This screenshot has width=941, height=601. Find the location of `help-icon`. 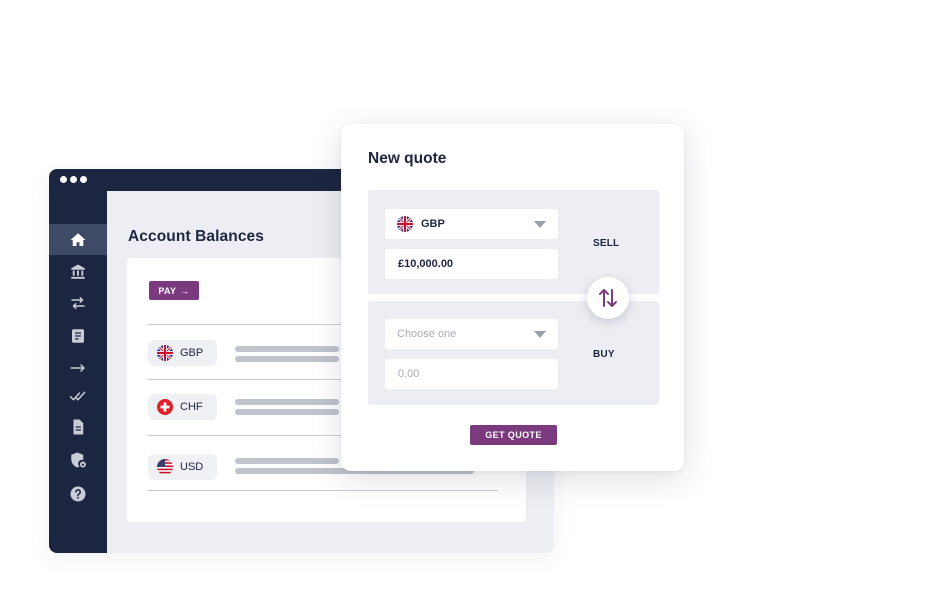

help-icon is located at coordinates (78, 493).